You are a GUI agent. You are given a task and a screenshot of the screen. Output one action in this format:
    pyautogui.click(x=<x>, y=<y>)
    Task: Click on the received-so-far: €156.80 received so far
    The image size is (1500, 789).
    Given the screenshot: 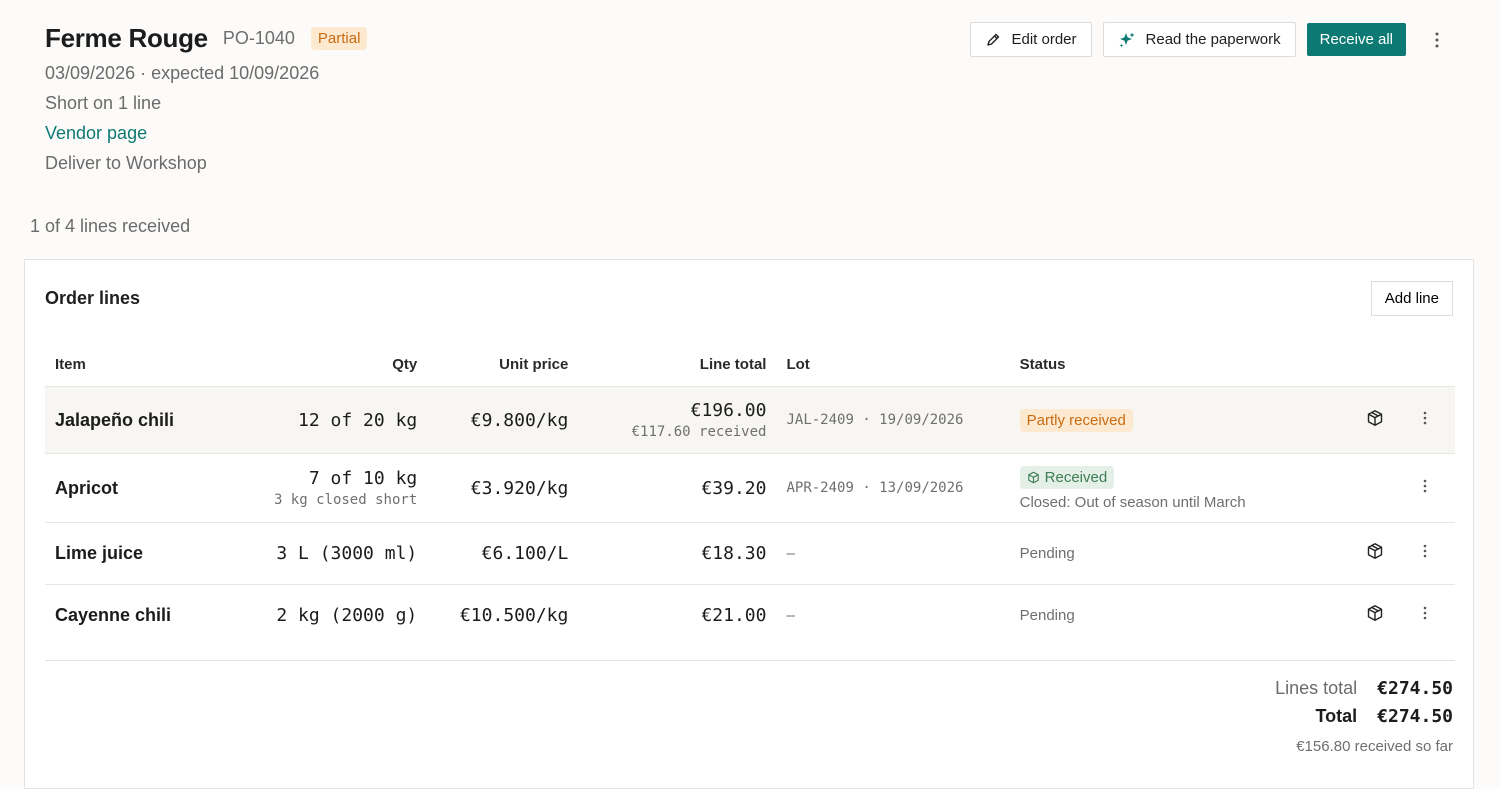 What is the action you would take?
    pyautogui.click(x=1374, y=746)
    